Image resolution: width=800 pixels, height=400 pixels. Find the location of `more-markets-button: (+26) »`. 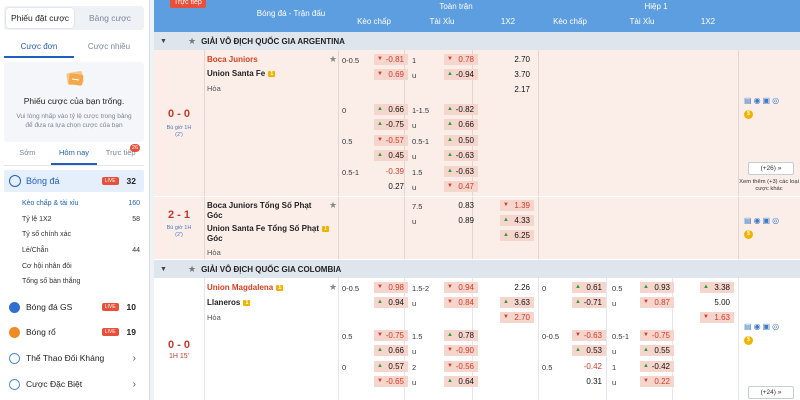

more-markets-button: (+26) » is located at coordinates (771, 168).